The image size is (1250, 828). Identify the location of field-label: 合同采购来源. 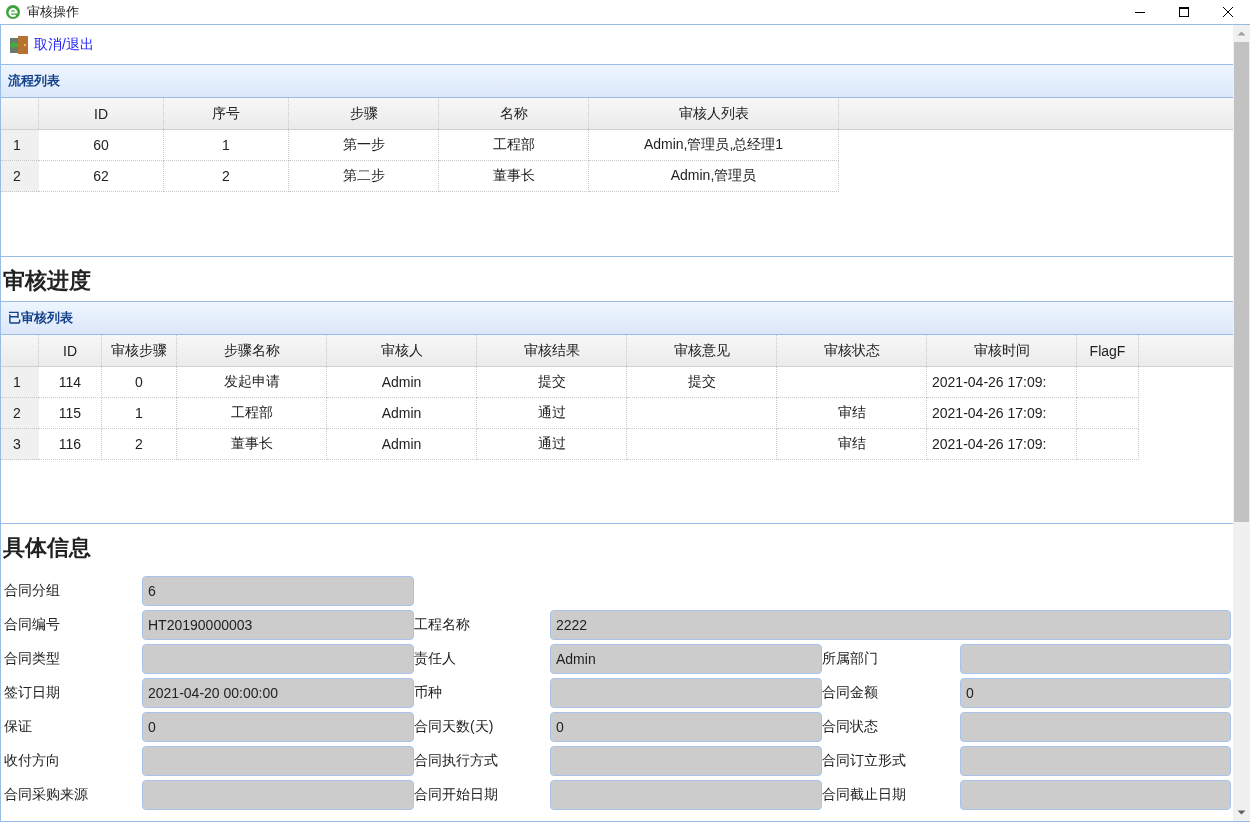
(46, 794).